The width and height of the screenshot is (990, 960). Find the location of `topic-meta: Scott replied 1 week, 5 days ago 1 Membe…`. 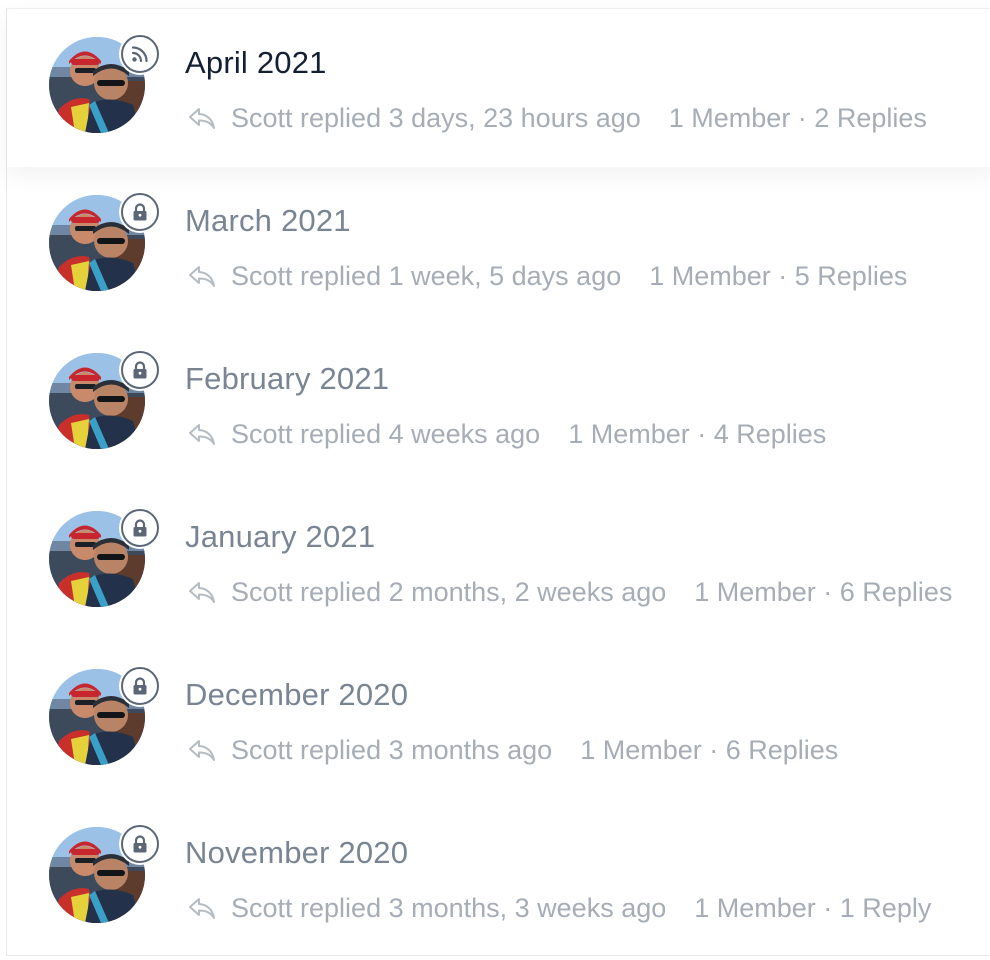

topic-meta: Scott replied 1 week, 5 days ago 1 Membe… is located at coordinates (547, 276).